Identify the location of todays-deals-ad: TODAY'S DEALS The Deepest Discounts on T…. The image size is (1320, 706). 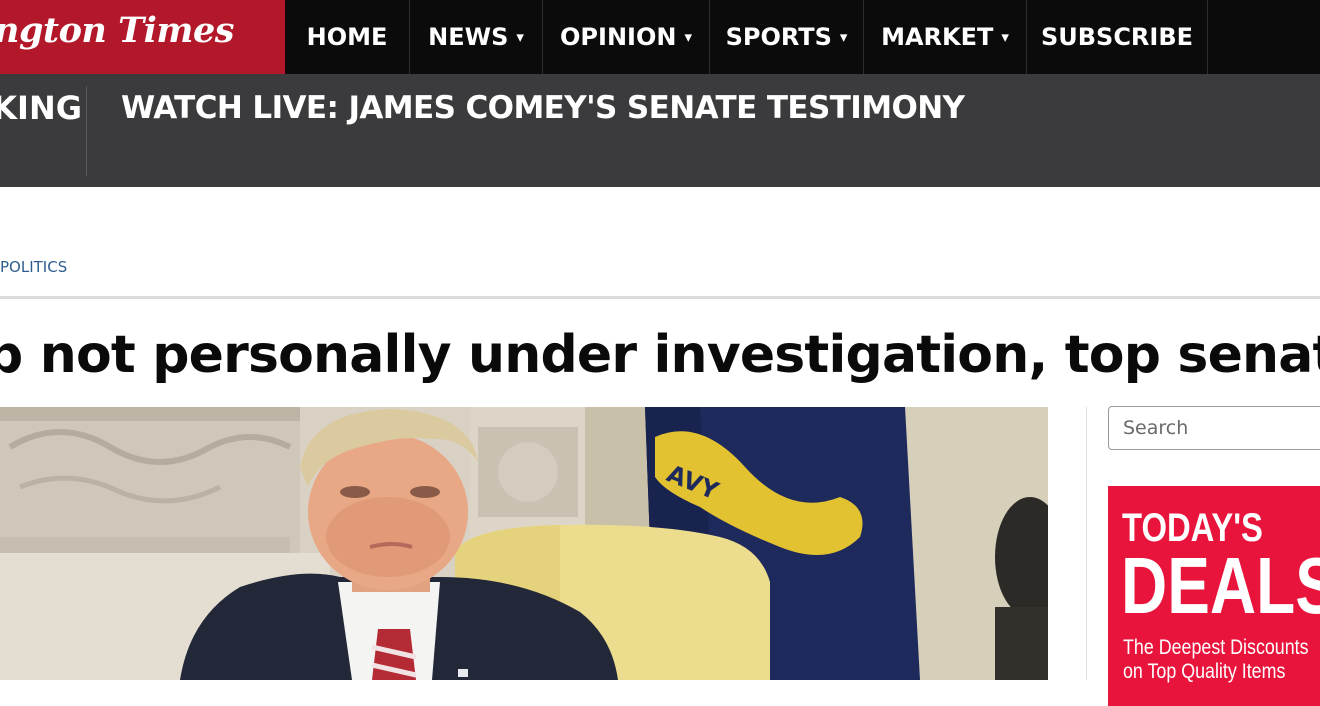
(1214, 596).